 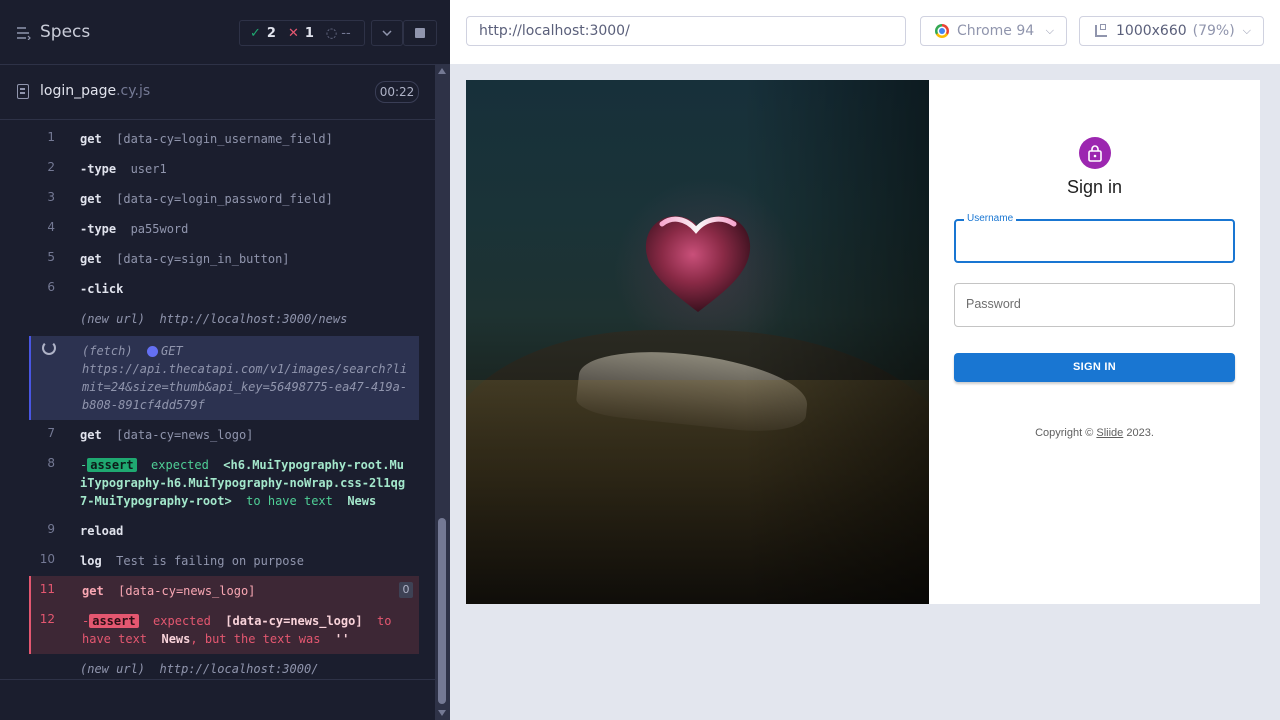 What do you see at coordinates (24, 33) in the screenshot?
I see `menu-collapse-icon` at bounding box center [24, 33].